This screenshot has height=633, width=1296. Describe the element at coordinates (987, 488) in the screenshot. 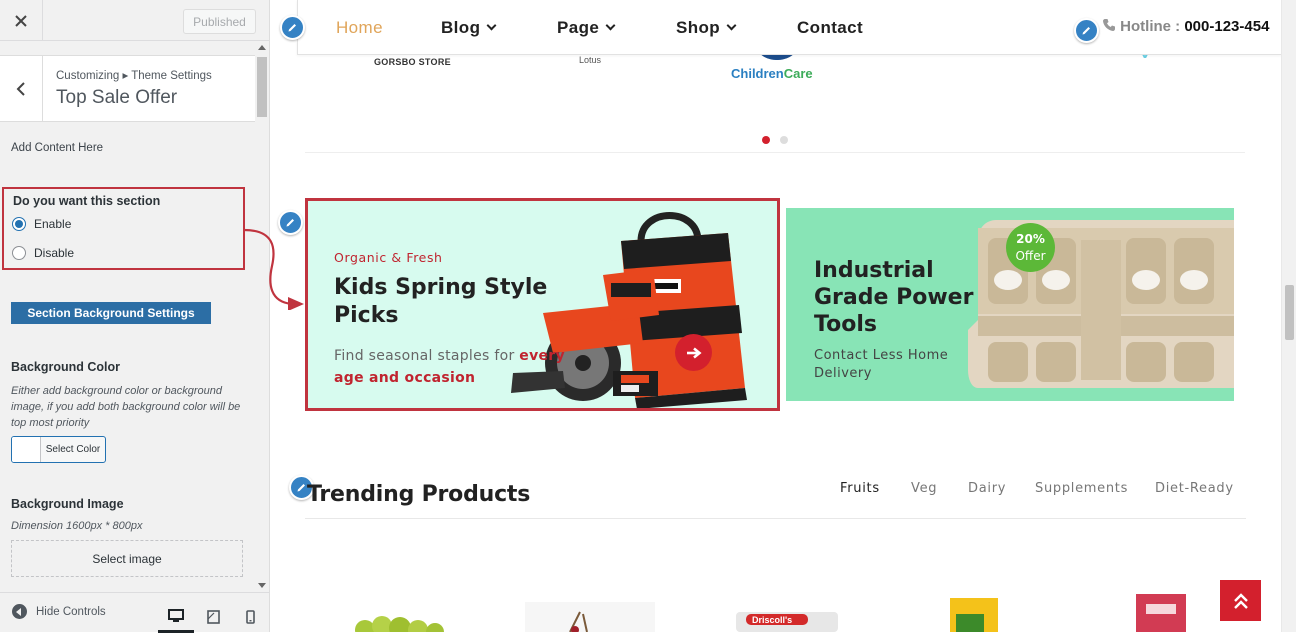

I see `tab-dairy: Dairy` at that location.